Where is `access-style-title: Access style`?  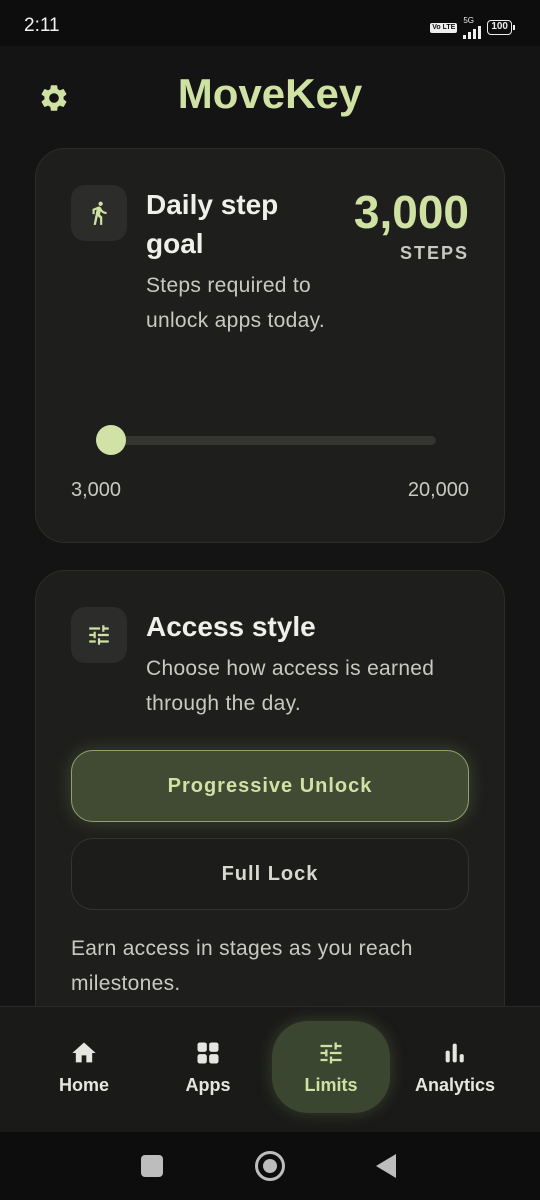
access-style-title: Access style is located at coordinates (231, 626).